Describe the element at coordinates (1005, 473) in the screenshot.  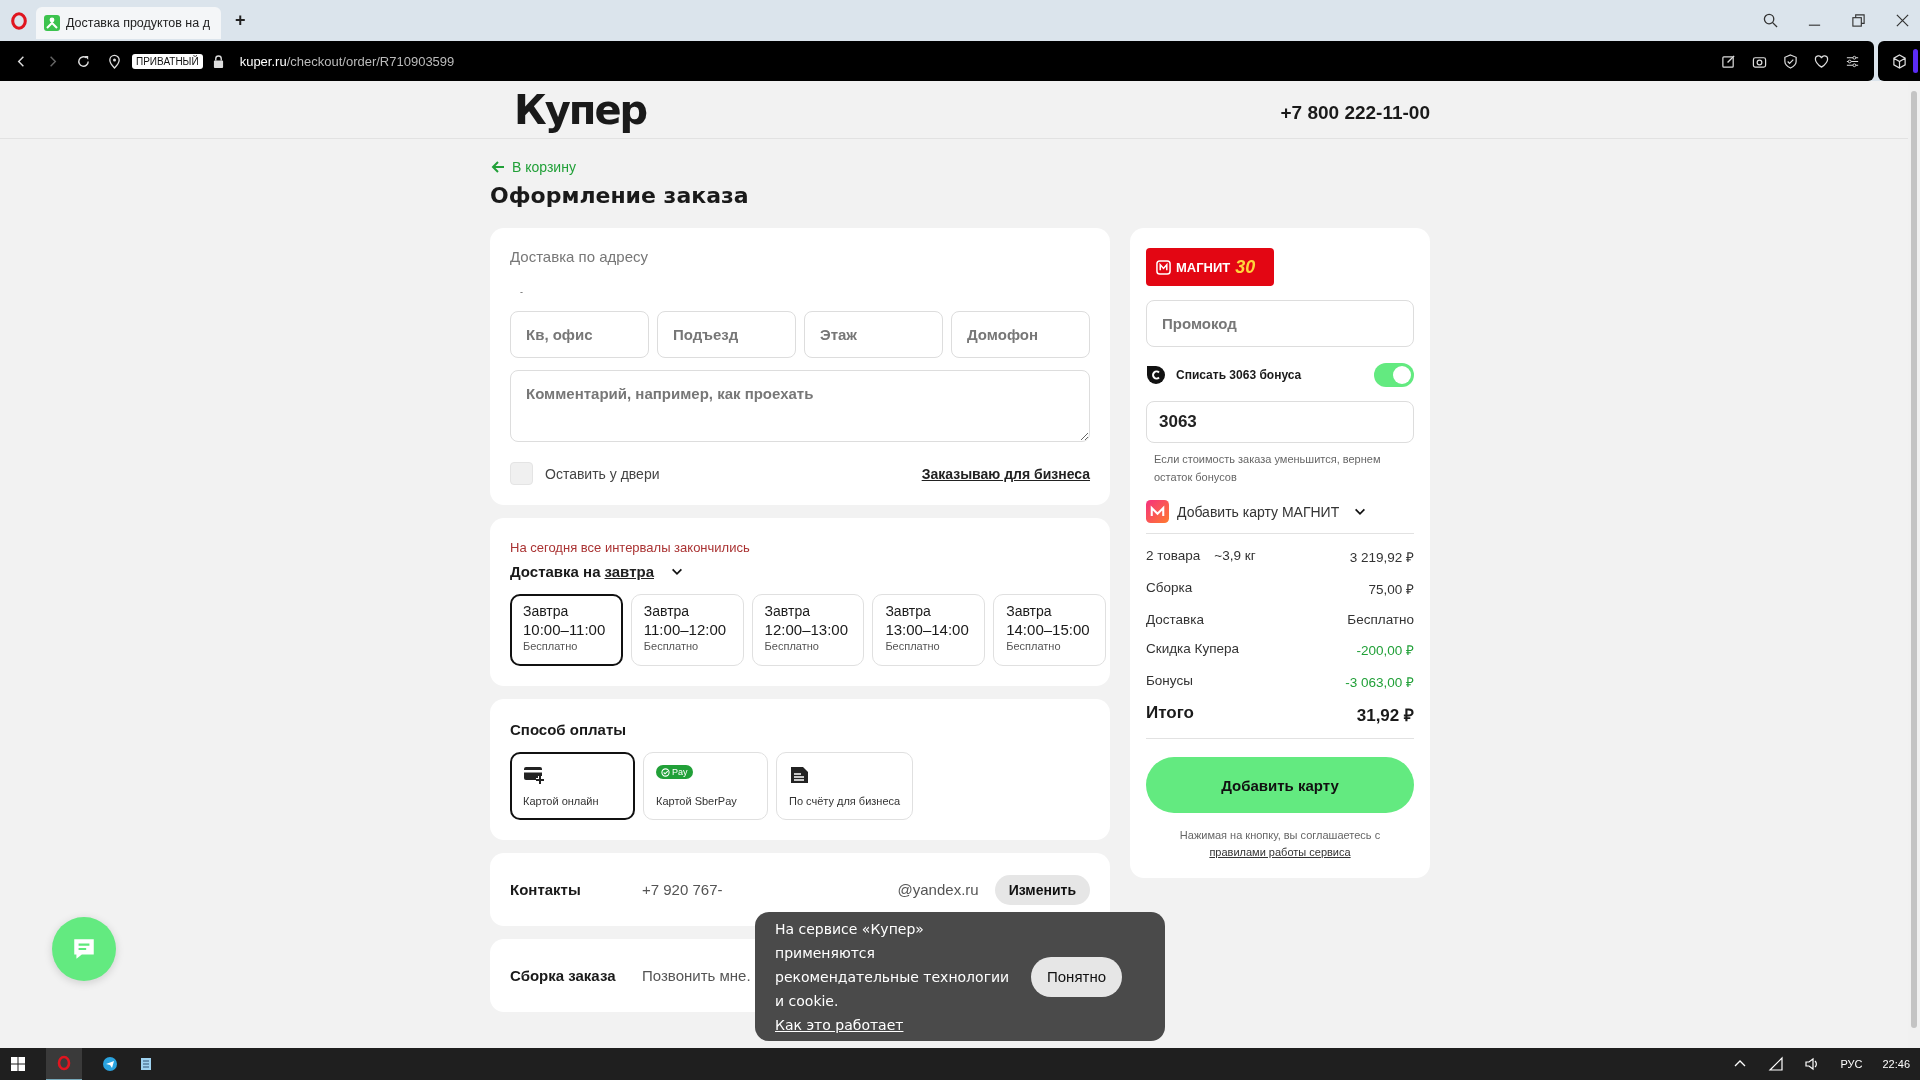
I see `business-link: Заказываю для бизнеса` at that location.